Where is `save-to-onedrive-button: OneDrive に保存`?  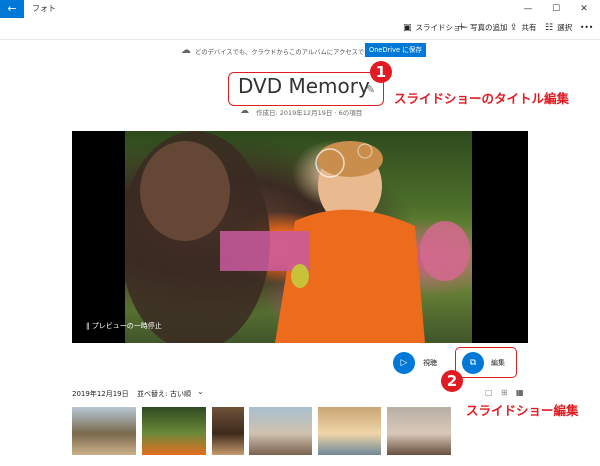
save-to-onedrive-button: OneDrive に保存 is located at coordinates (395, 50).